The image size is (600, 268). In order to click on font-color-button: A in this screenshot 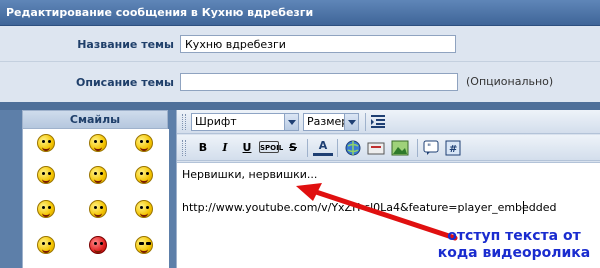, I will do `click(323, 147)`.